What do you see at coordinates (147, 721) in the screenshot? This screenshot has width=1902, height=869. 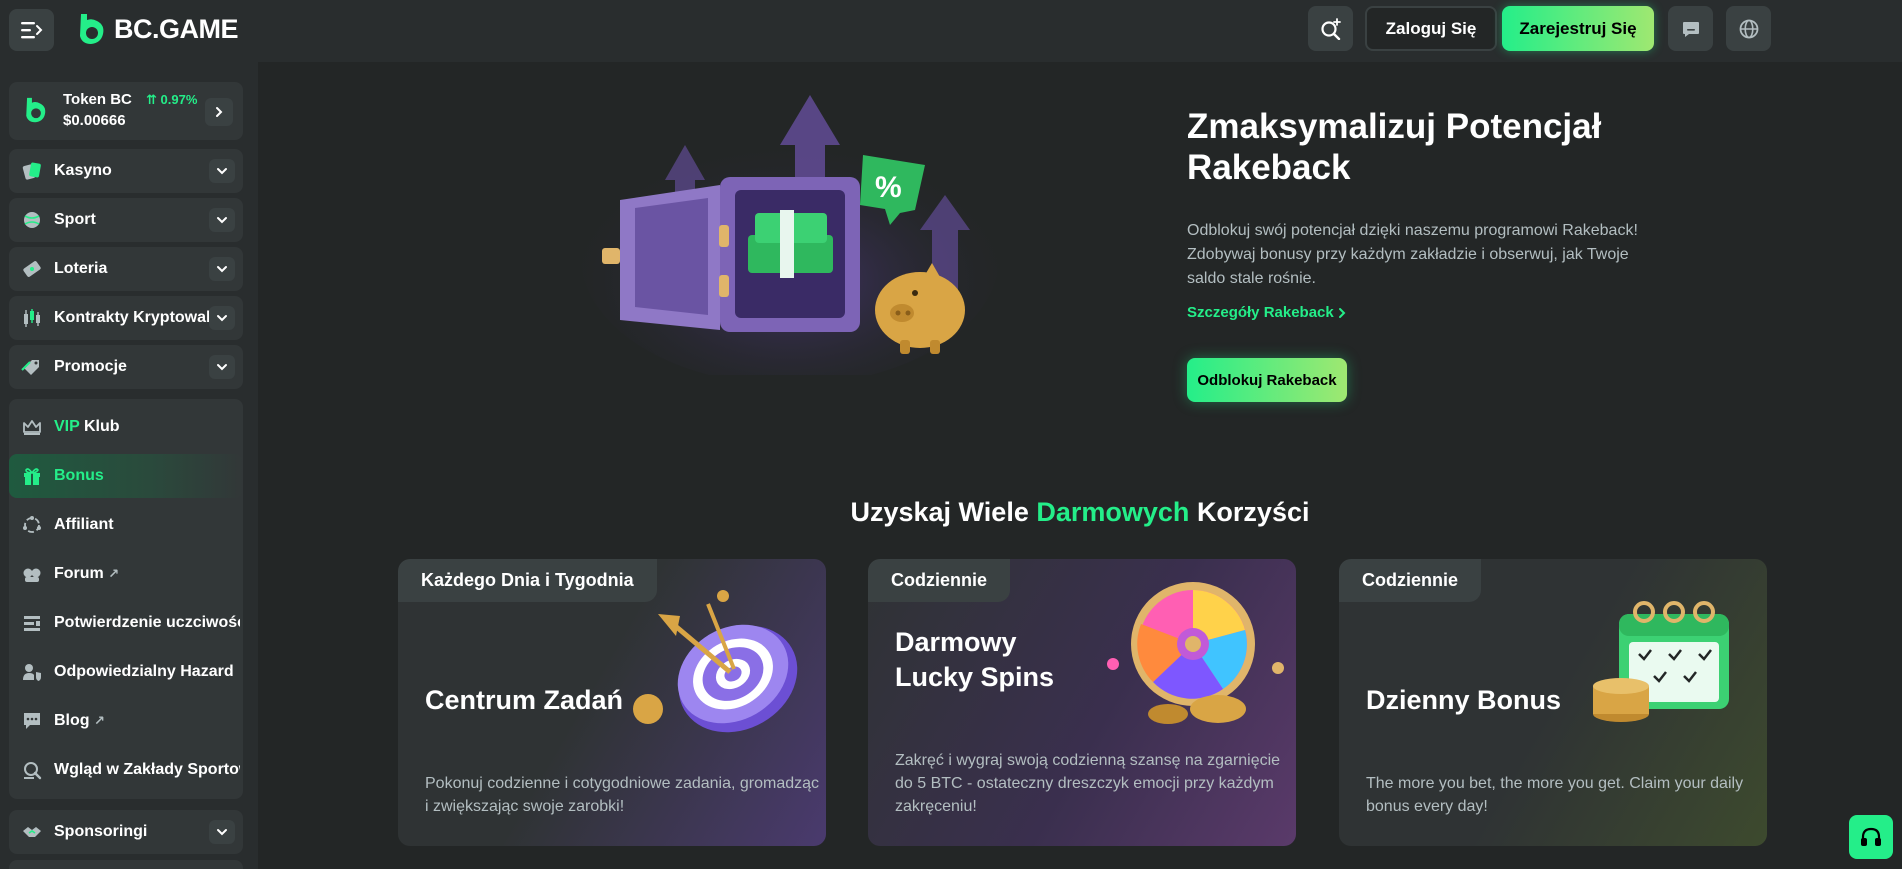 I see `sidebar-item-label: Blog ↗` at bounding box center [147, 721].